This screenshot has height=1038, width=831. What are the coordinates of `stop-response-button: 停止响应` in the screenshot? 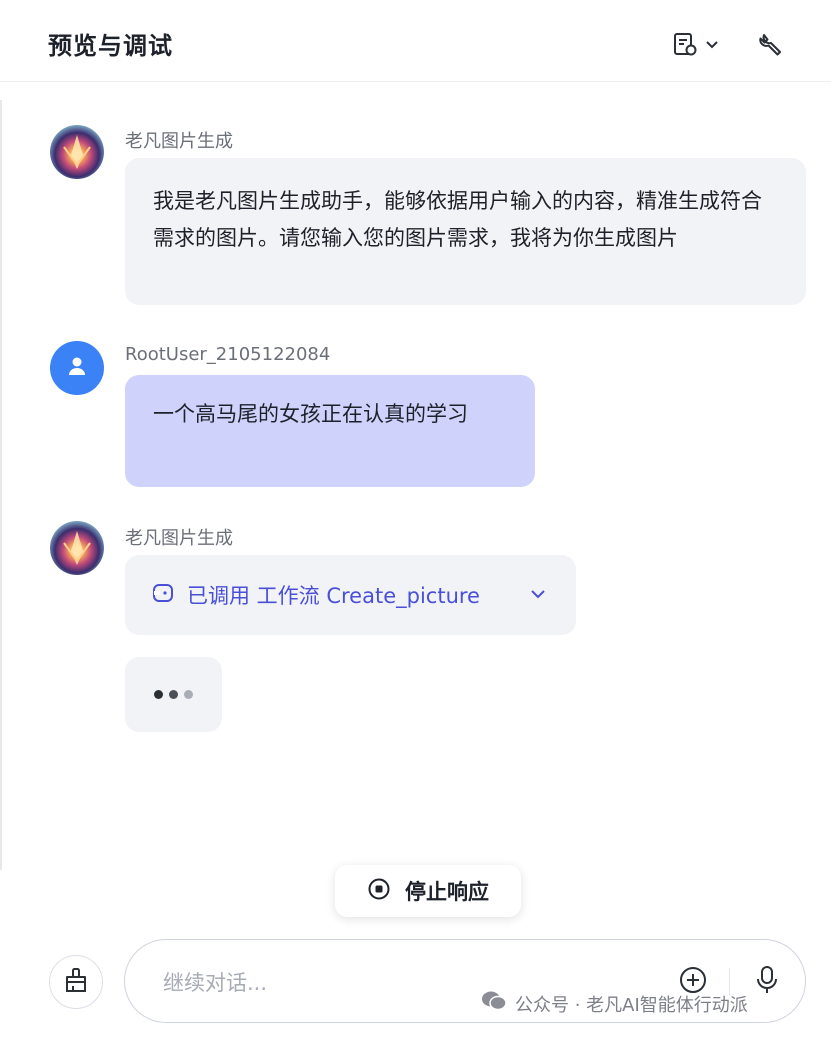 It's located at (428, 891).